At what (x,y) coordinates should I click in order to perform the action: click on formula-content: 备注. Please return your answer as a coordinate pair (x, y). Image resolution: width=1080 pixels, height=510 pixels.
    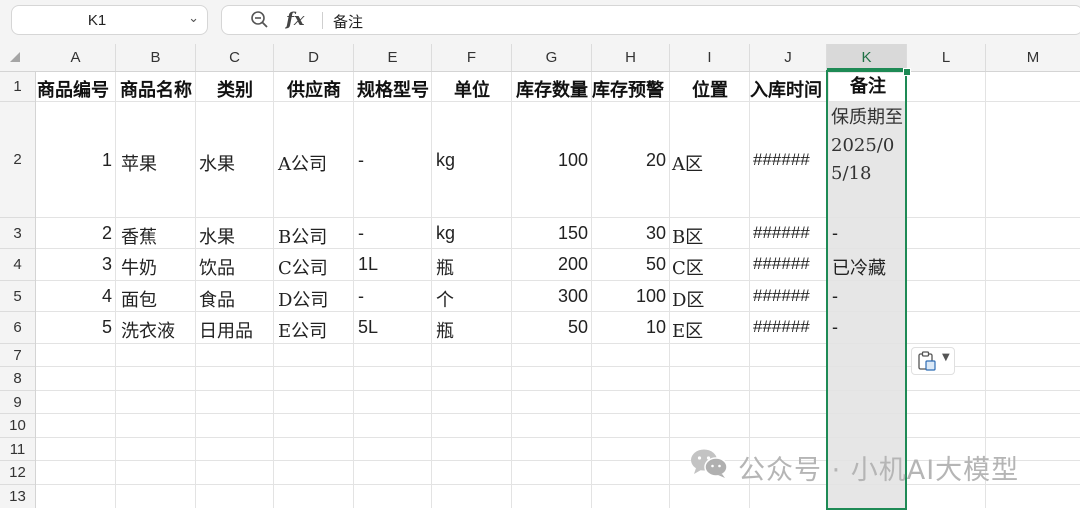
    Looking at the image, I should click on (348, 21).